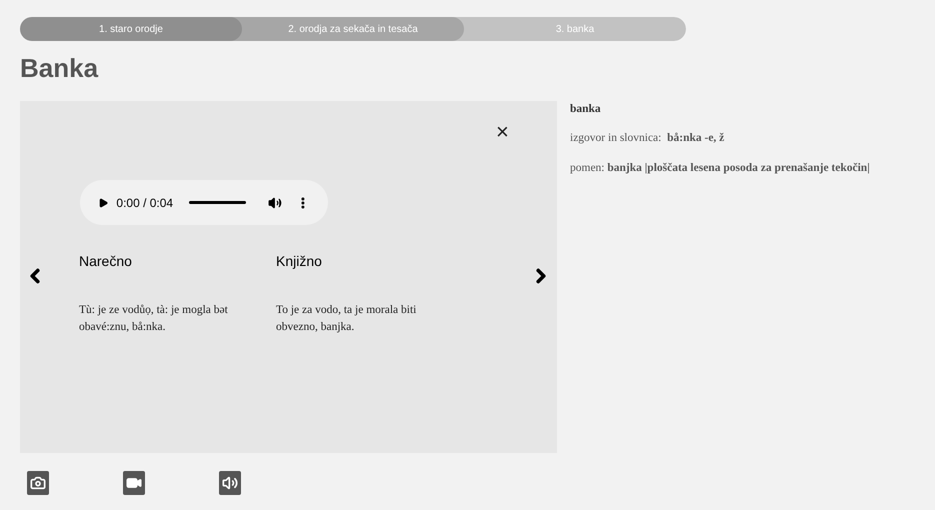 This screenshot has width=935, height=510. What do you see at coordinates (647, 138) in the screenshot?
I see `entry-line: izgovor in slovnica: bå:nka -e, ž` at bounding box center [647, 138].